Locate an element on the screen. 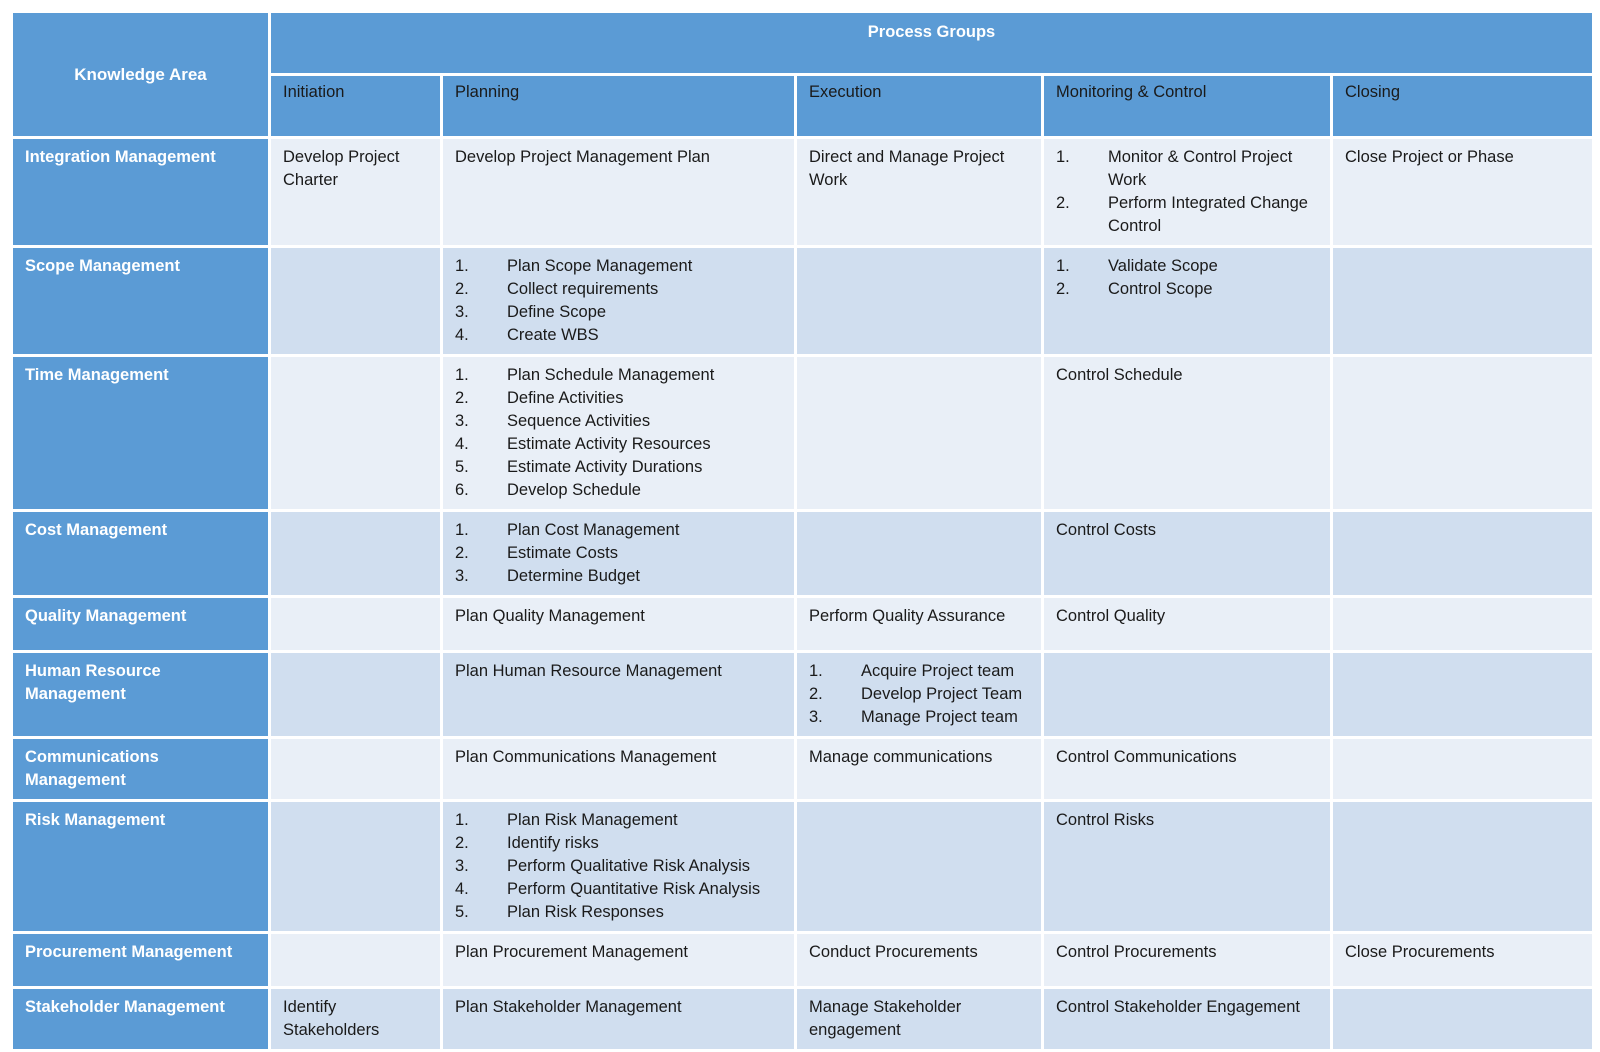 This screenshot has height=1052, width=1600. process-name: Plan Human Resource Management is located at coordinates (588, 671).